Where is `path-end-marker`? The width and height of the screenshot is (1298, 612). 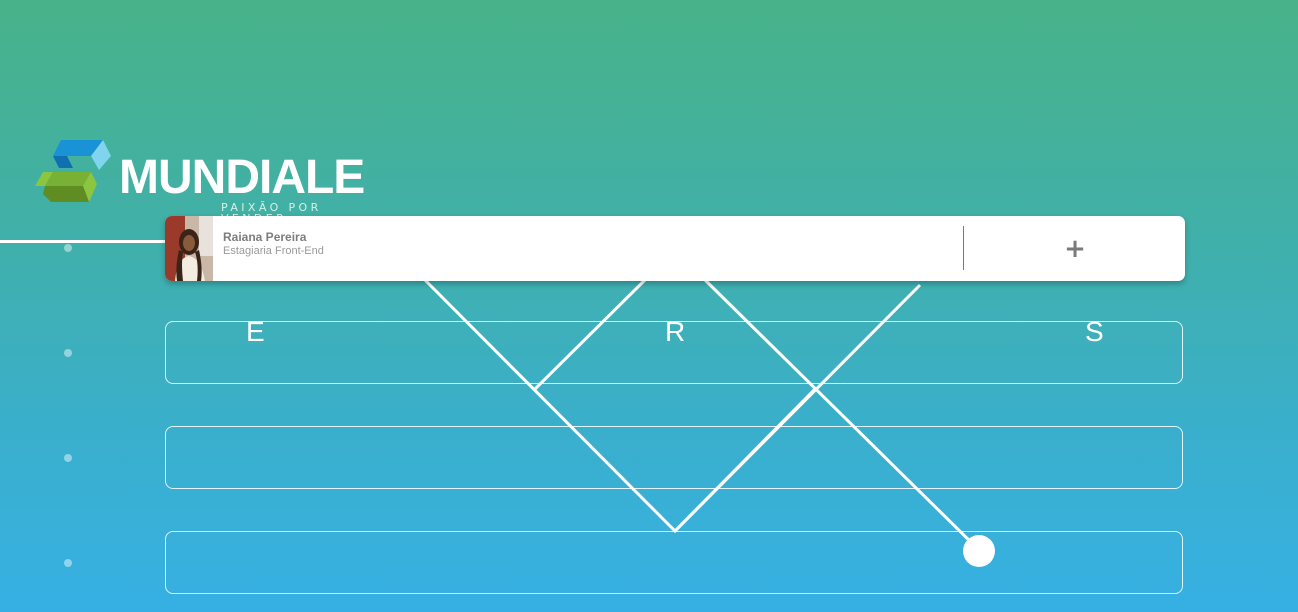
path-end-marker is located at coordinates (979, 551).